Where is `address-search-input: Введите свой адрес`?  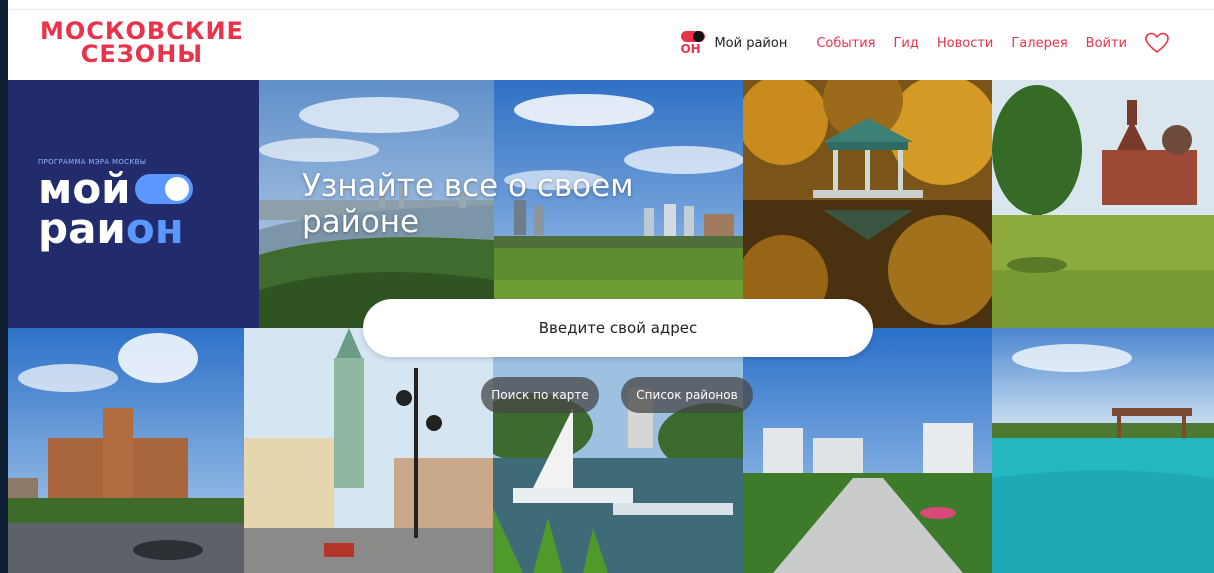 address-search-input: Введите свой адрес is located at coordinates (618, 328).